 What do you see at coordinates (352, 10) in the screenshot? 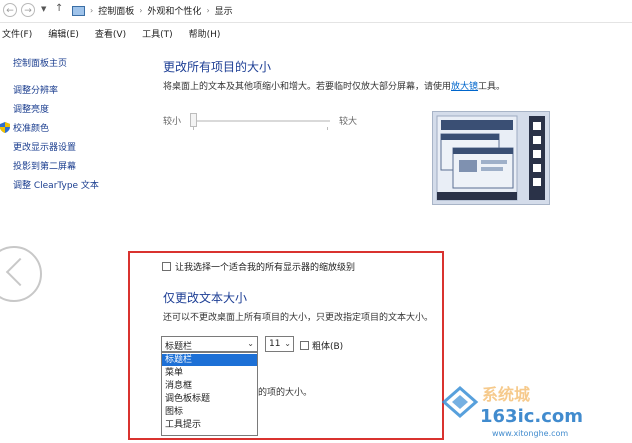
I see `breadcrumb: › 控制面板 › 外观和个性化 › 显示` at bounding box center [352, 10].